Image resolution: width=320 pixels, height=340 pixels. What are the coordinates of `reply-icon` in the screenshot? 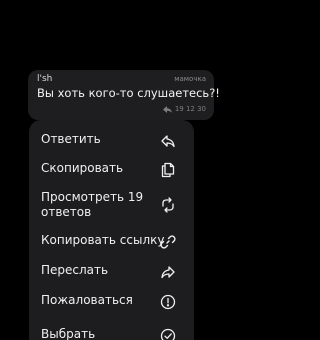 It's located at (168, 141).